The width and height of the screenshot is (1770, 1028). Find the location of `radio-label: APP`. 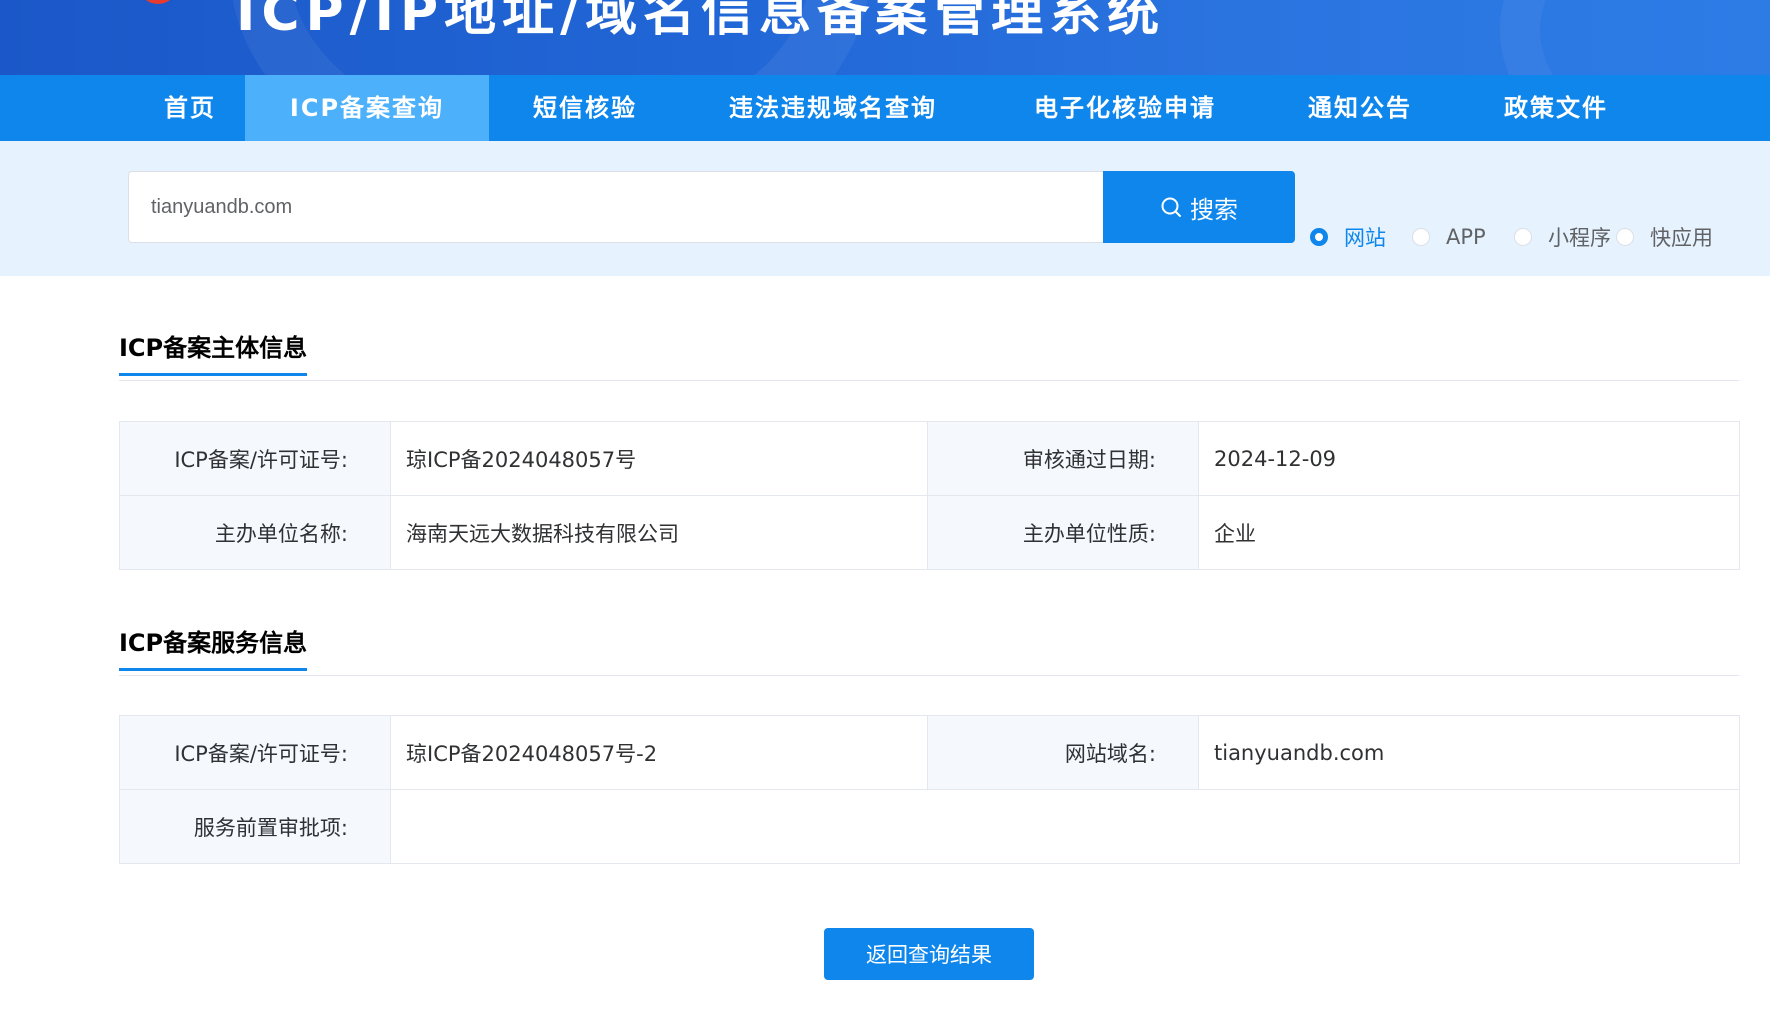

radio-label: APP is located at coordinates (1466, 237).